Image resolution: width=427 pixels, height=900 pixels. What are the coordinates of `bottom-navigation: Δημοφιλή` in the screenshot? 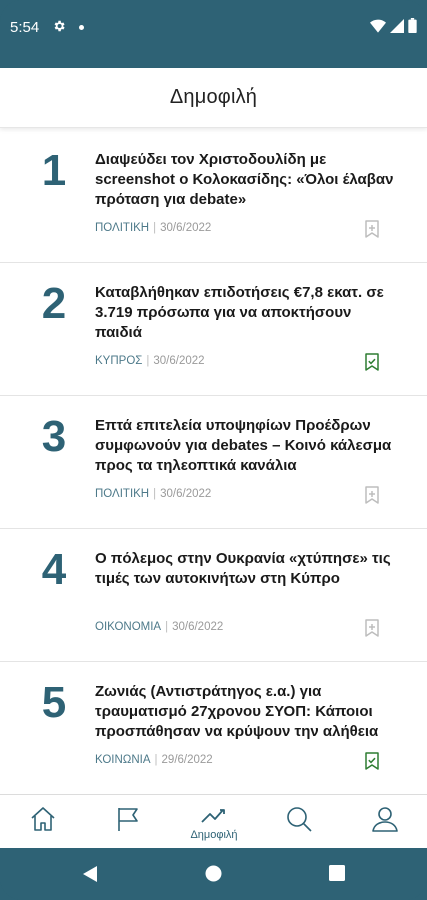 It's located at (213, 821).